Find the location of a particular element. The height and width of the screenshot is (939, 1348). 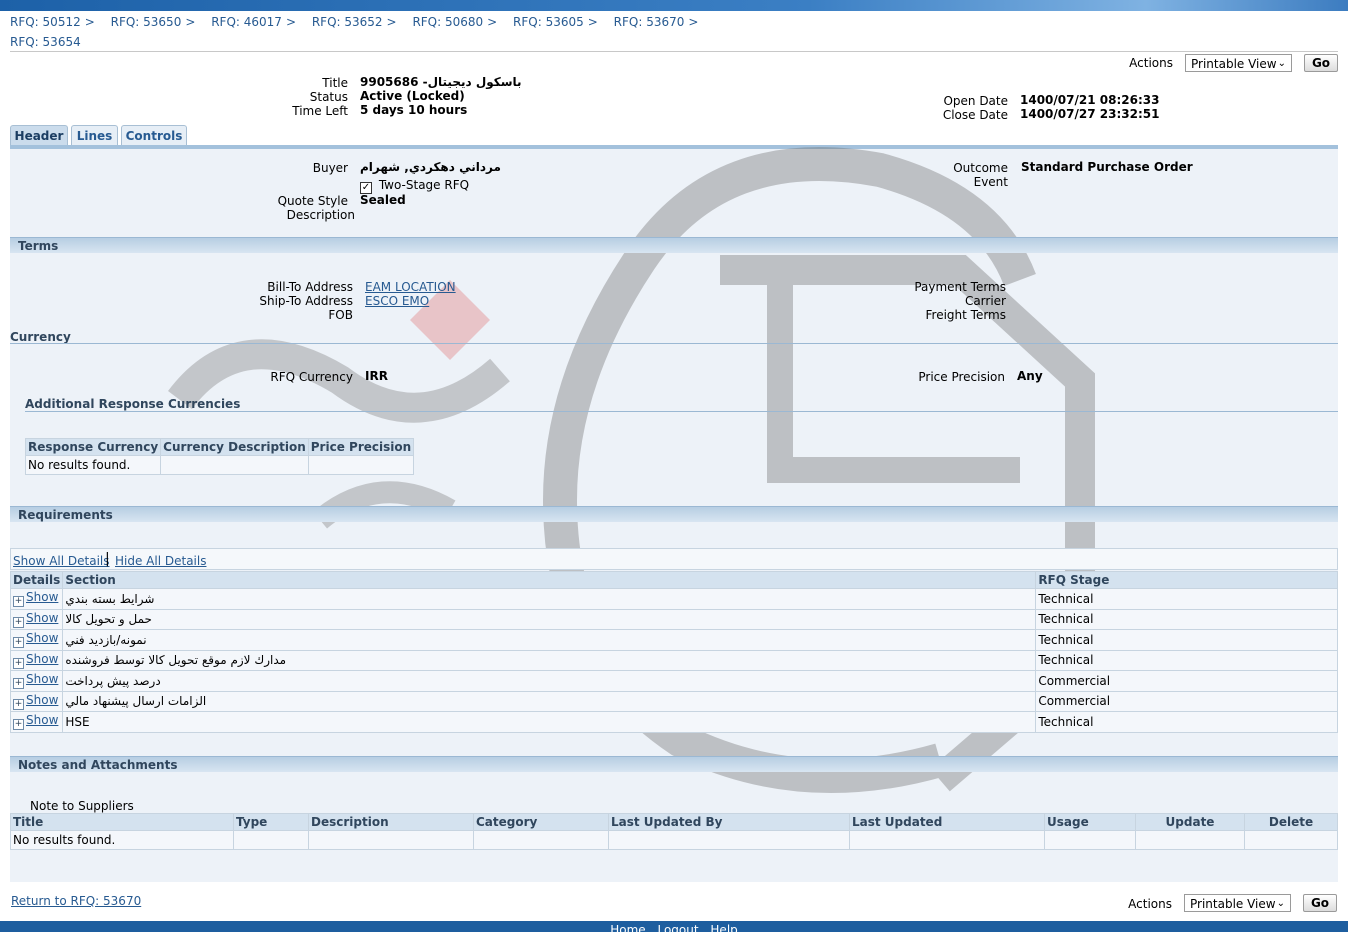

table-row: + Show شرايط بسته بندي Technical is located at coordinates (673, 599).